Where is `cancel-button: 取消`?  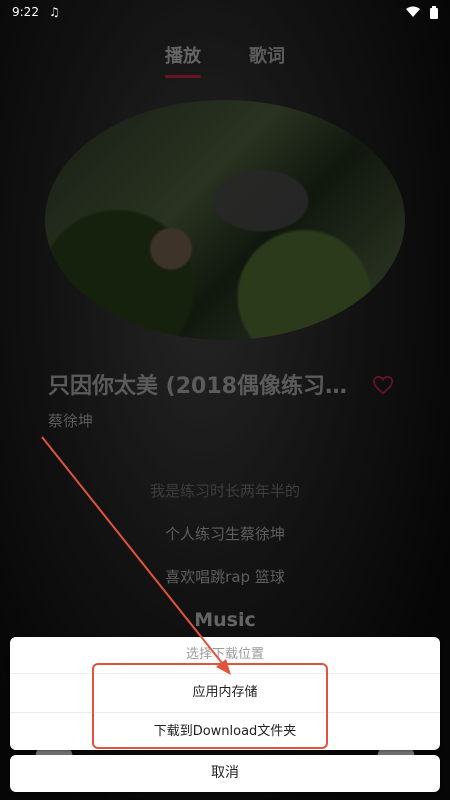
cancel-button: 取消 is located at coordinates (225, 773).